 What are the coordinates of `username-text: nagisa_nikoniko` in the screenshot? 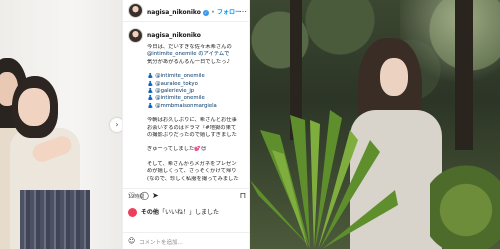 It's located at (174, 12).